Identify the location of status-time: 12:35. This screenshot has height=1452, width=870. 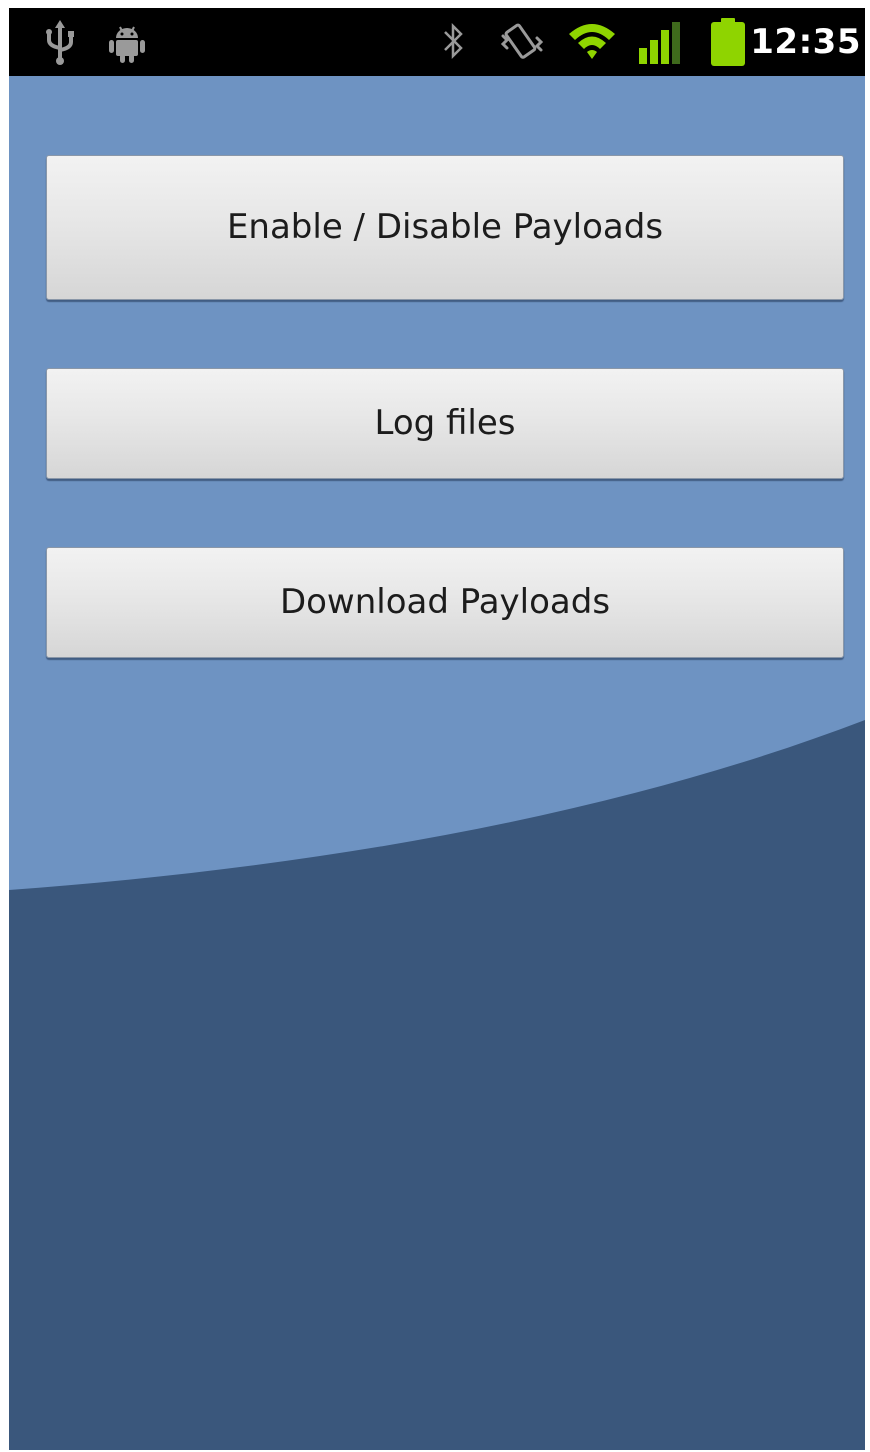
(805, 42).